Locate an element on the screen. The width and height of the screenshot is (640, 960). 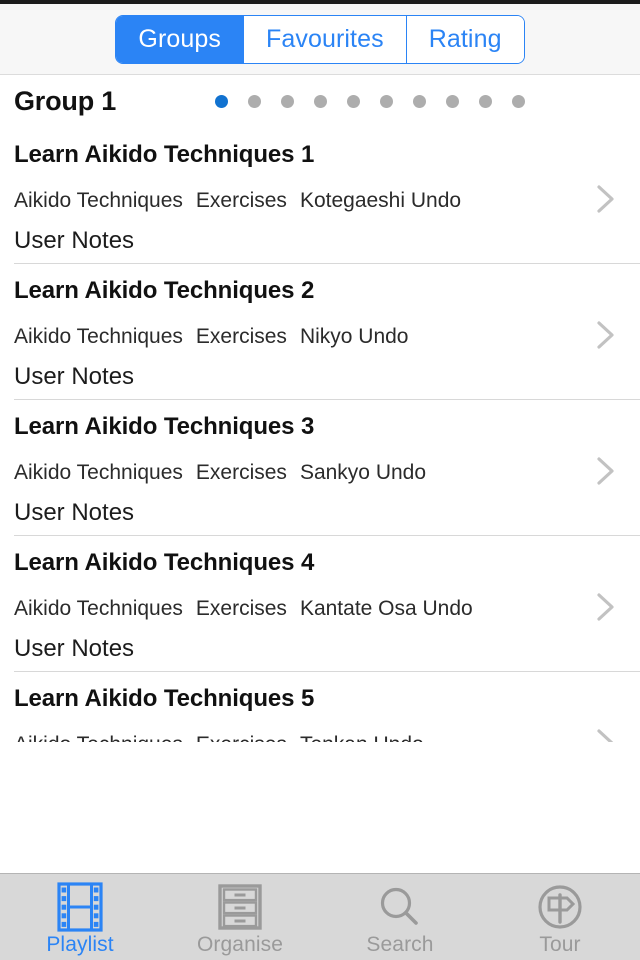
signpost-icon is located at coordinates (560, 907).